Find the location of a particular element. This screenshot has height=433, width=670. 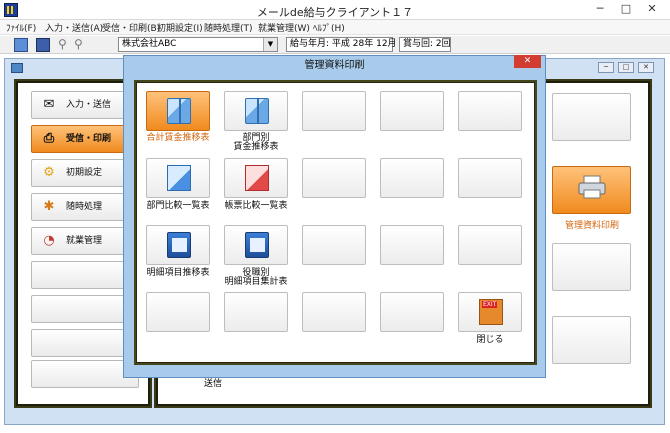

pencil-document-red-icon is located at coordinates (257, 178).